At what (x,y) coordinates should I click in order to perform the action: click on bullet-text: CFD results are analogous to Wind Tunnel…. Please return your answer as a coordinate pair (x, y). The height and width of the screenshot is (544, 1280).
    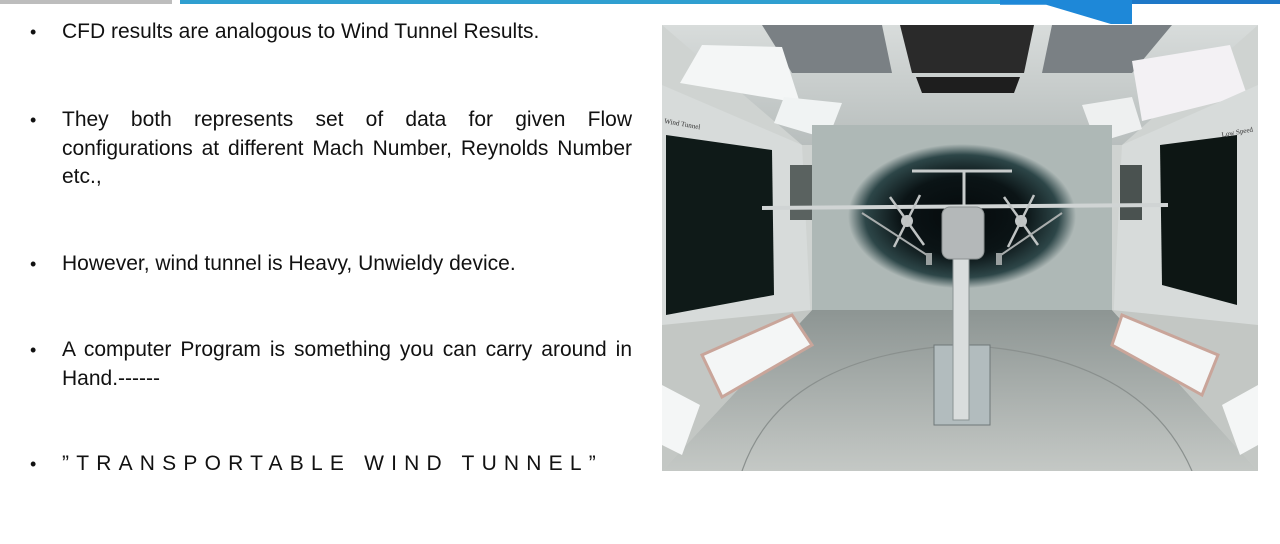
    Looking at the image, I should click on (301, 31).